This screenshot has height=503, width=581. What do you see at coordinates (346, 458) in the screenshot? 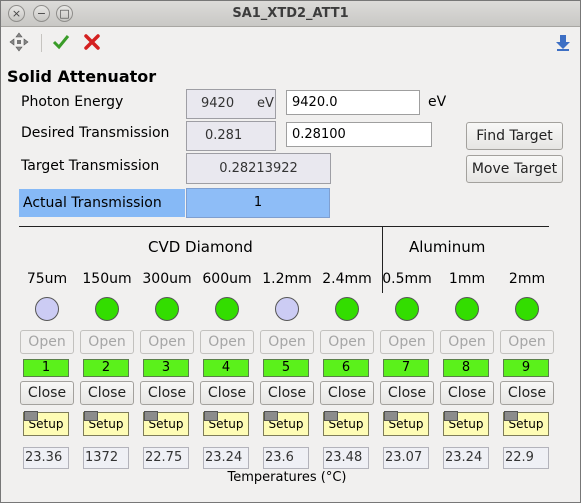
I see `filter-temperature: 23.48` at bounding box center [346, 458].